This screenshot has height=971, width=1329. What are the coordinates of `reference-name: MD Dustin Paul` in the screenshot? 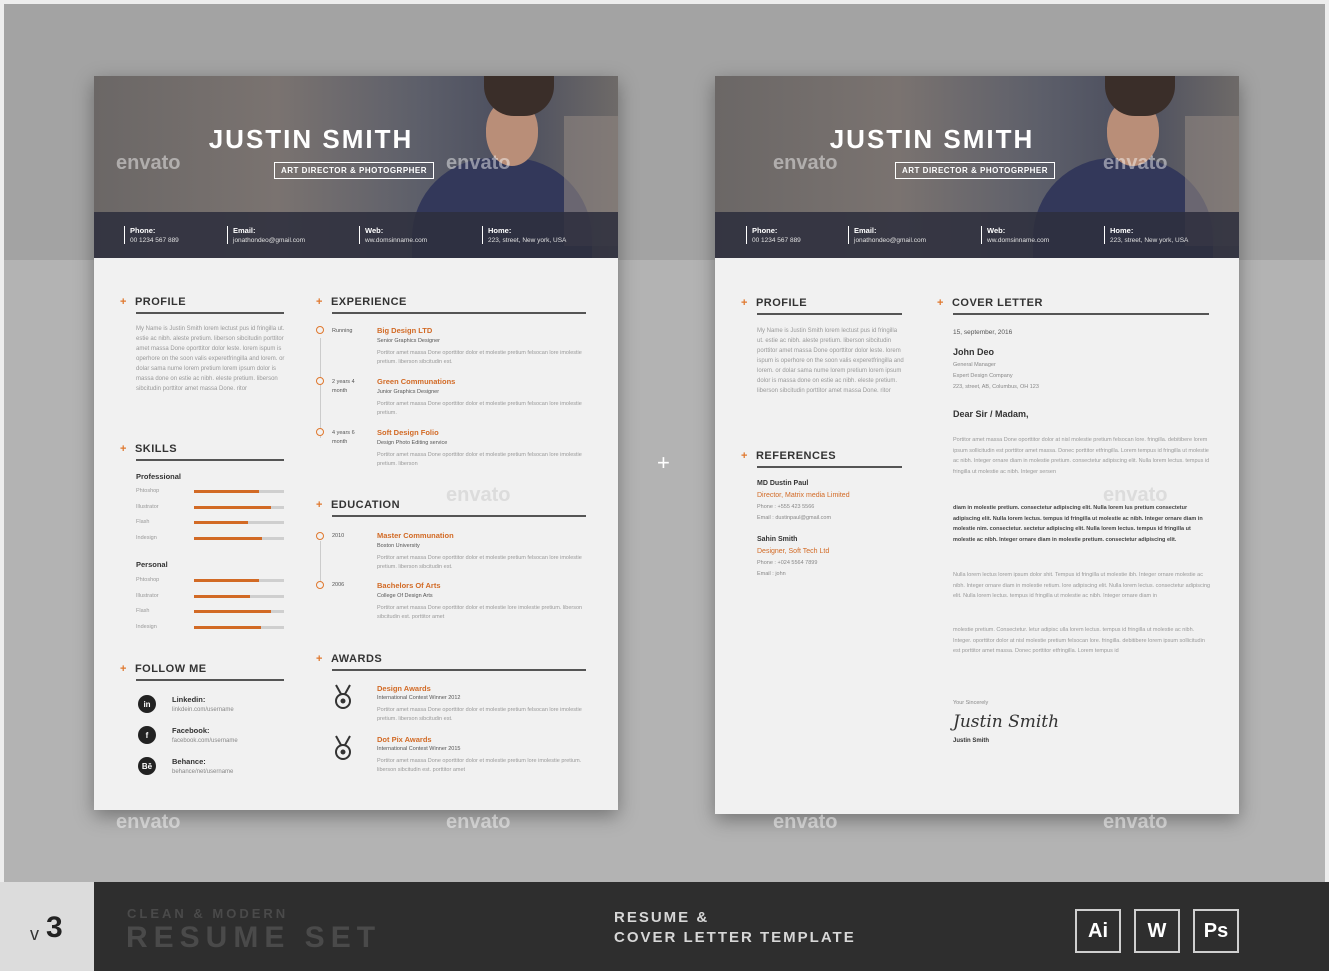 It's located at (783, 483).